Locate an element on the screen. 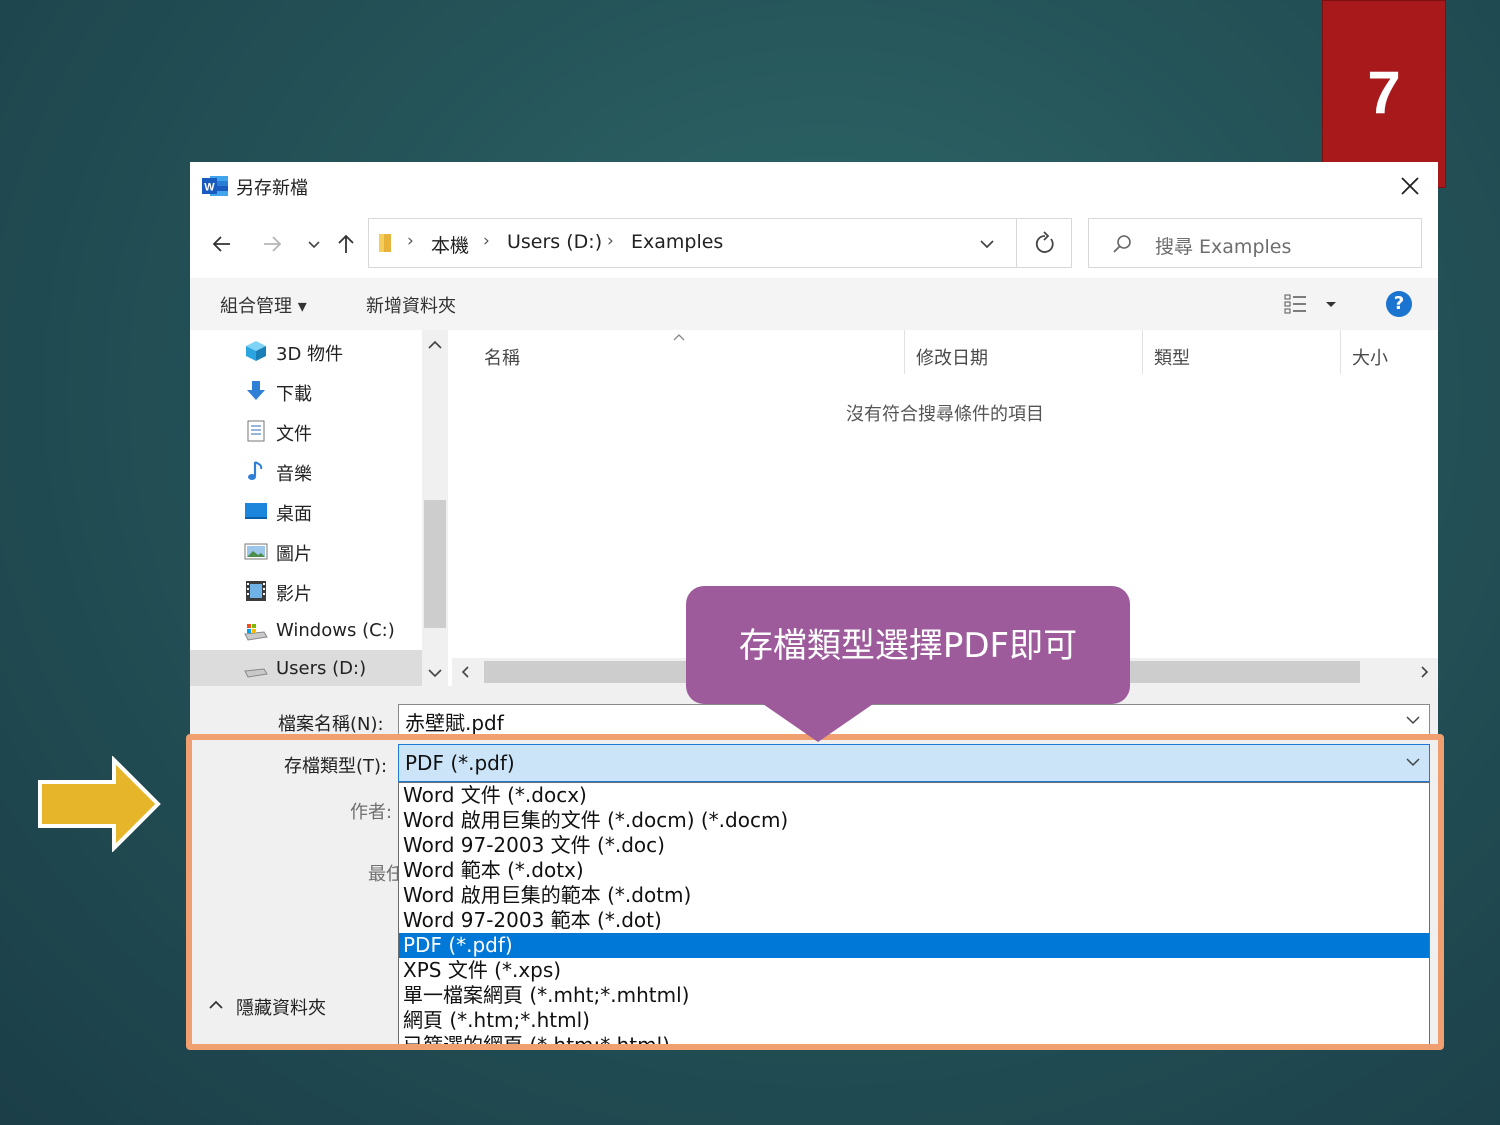  drive-d-icon is located at coordinates (256, 673).